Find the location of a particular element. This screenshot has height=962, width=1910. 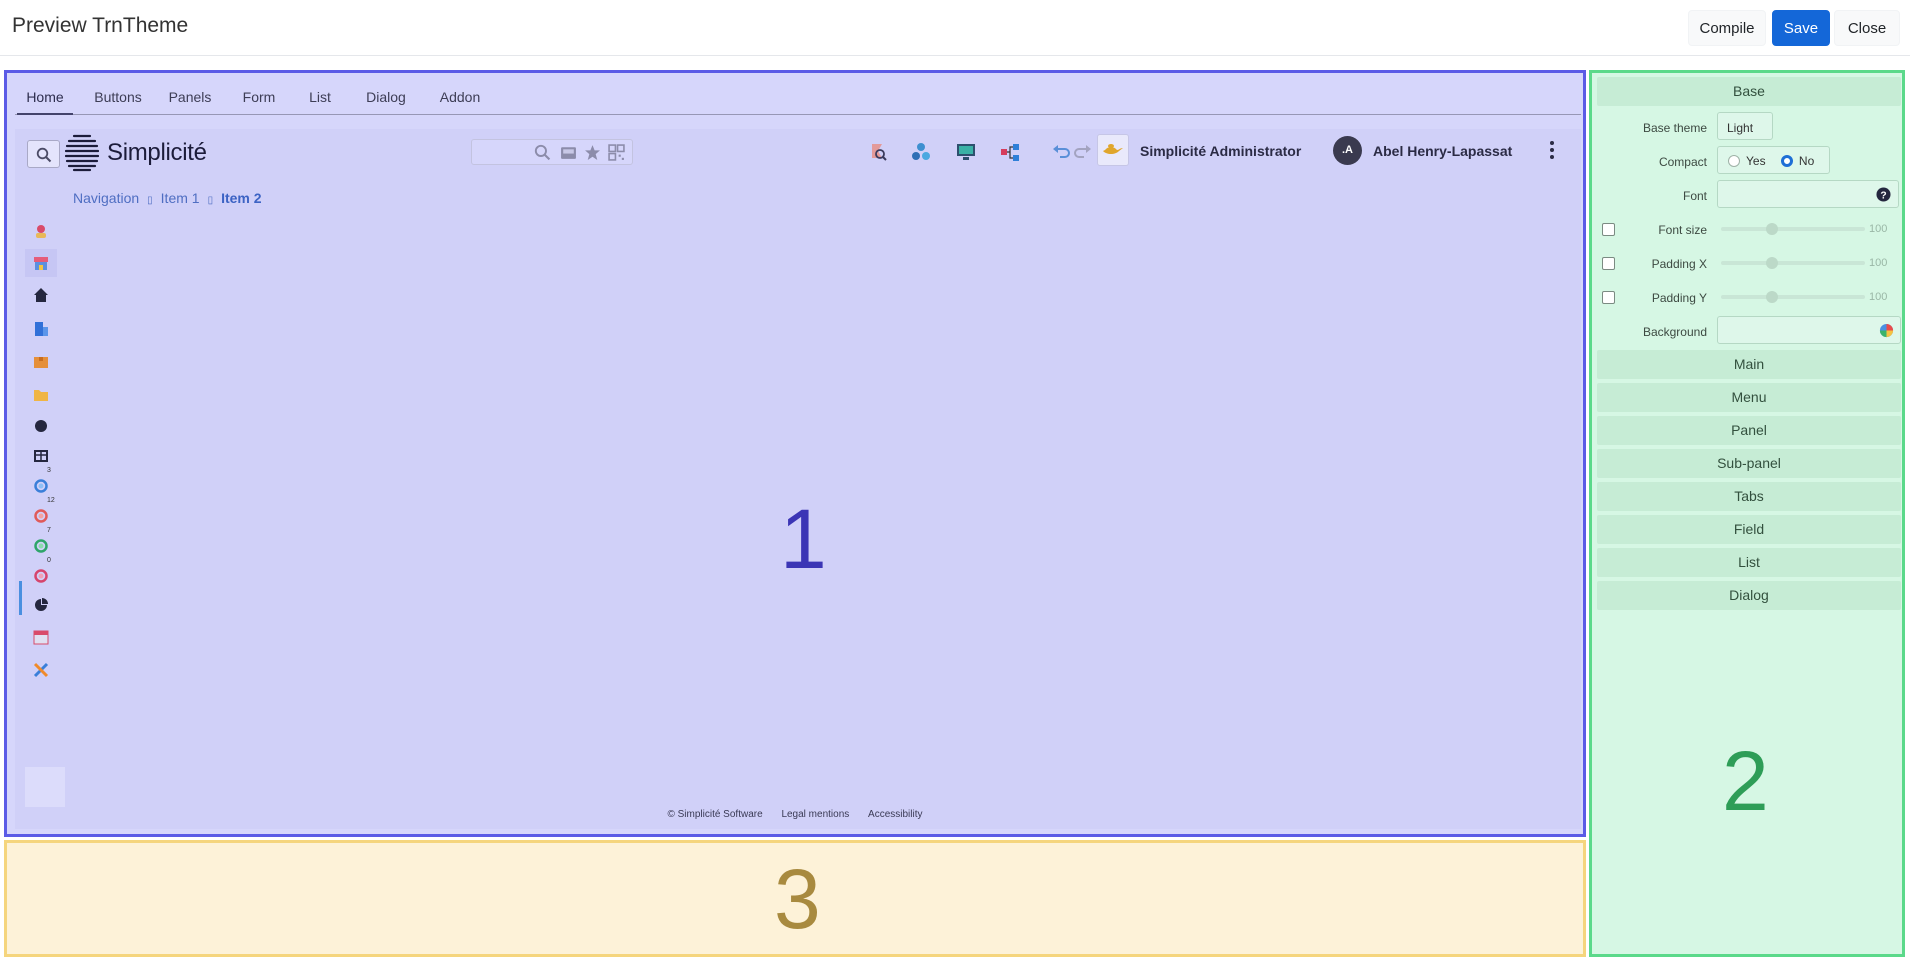

undo-icon is located at coordinates (1062, 152).